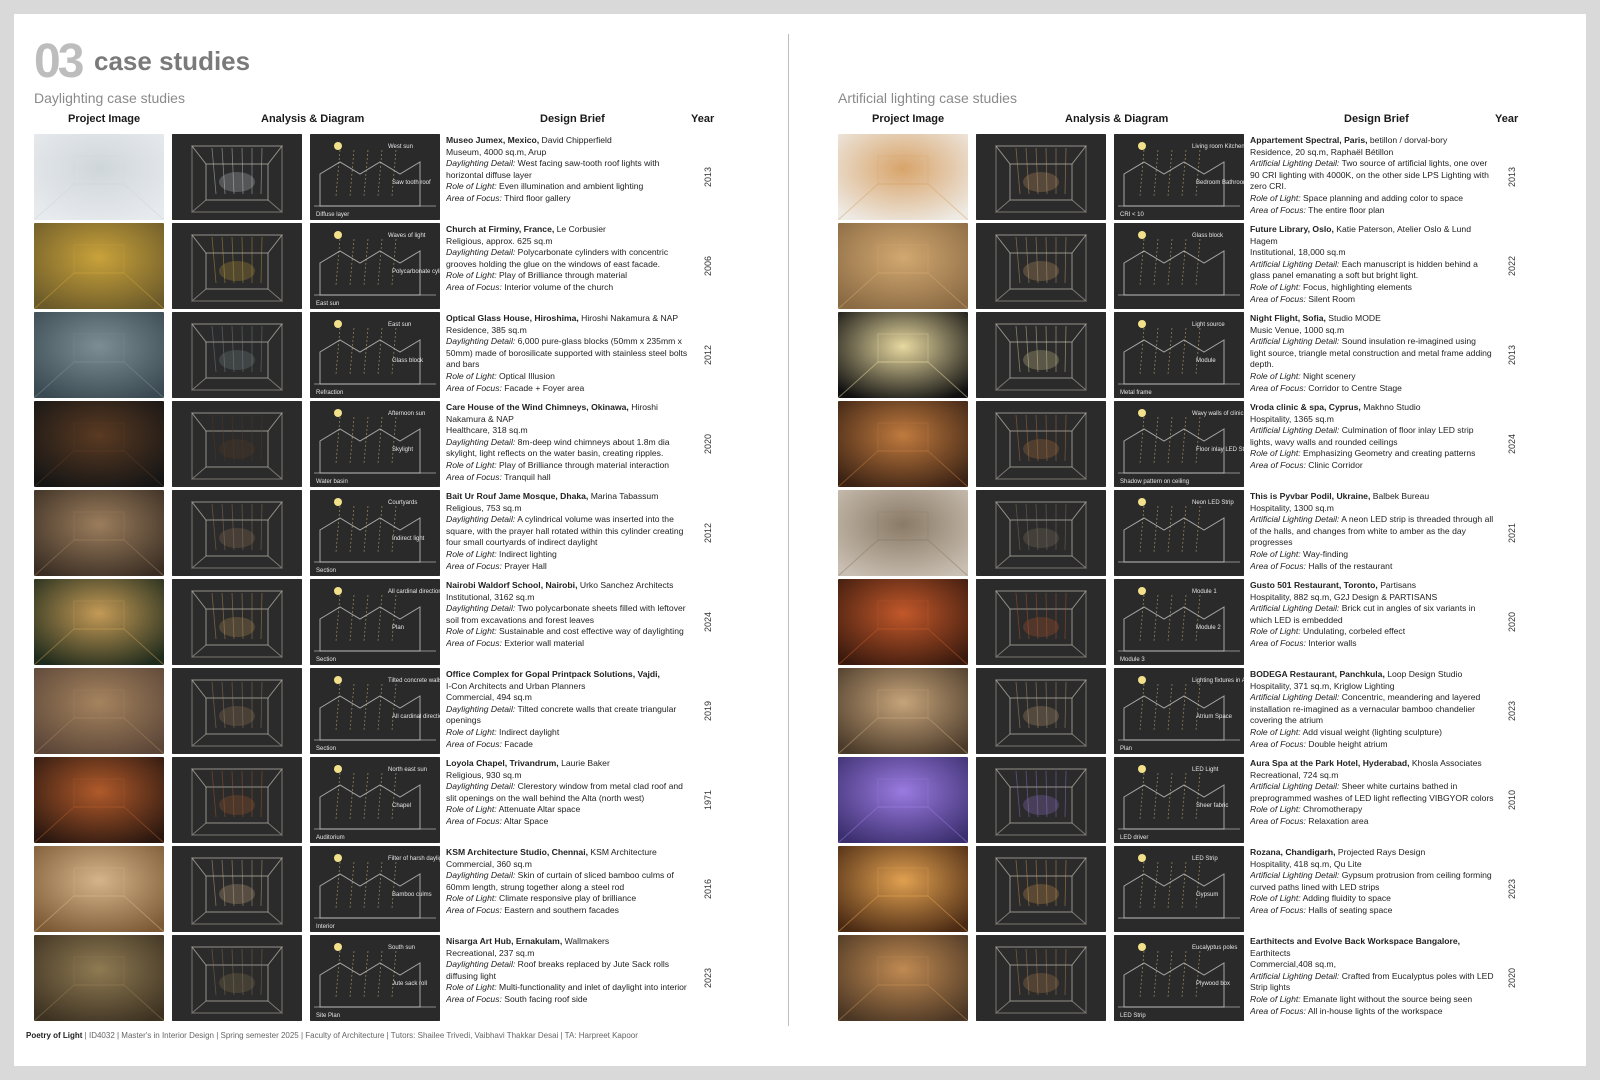 Image resolution: width=1600 pixels, height=1080 pixels. Describe the element at coordinates (1220, 183) in the screenshot. I see `diagram-label: Bedroom Bathroom etc.` at that location.